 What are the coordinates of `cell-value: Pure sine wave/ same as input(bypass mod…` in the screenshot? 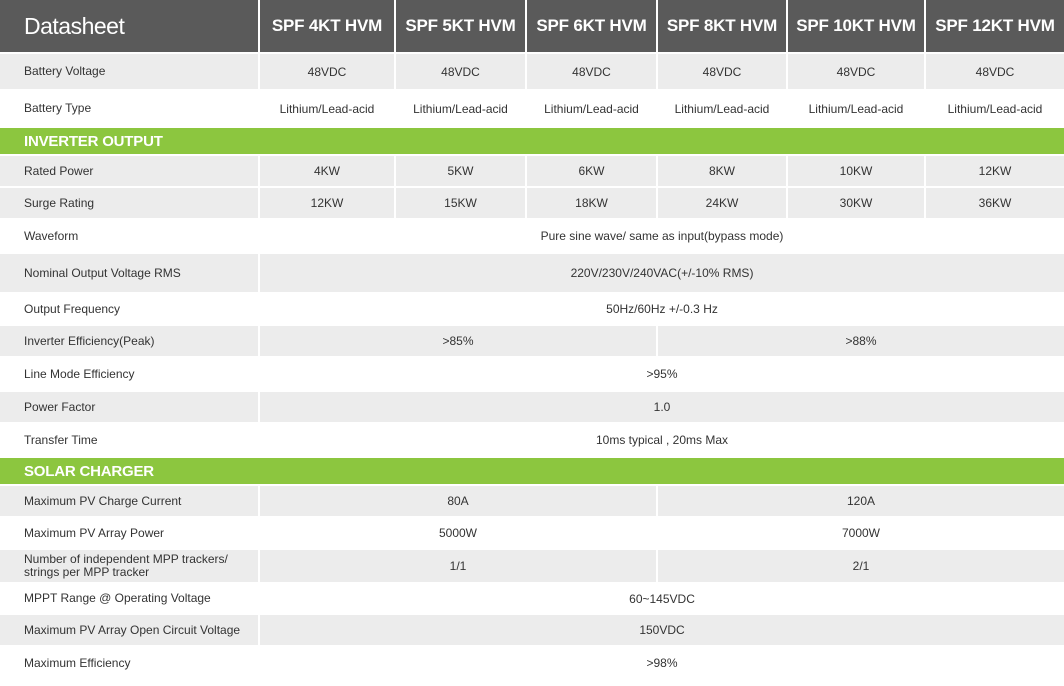 It's located at (662, 237).